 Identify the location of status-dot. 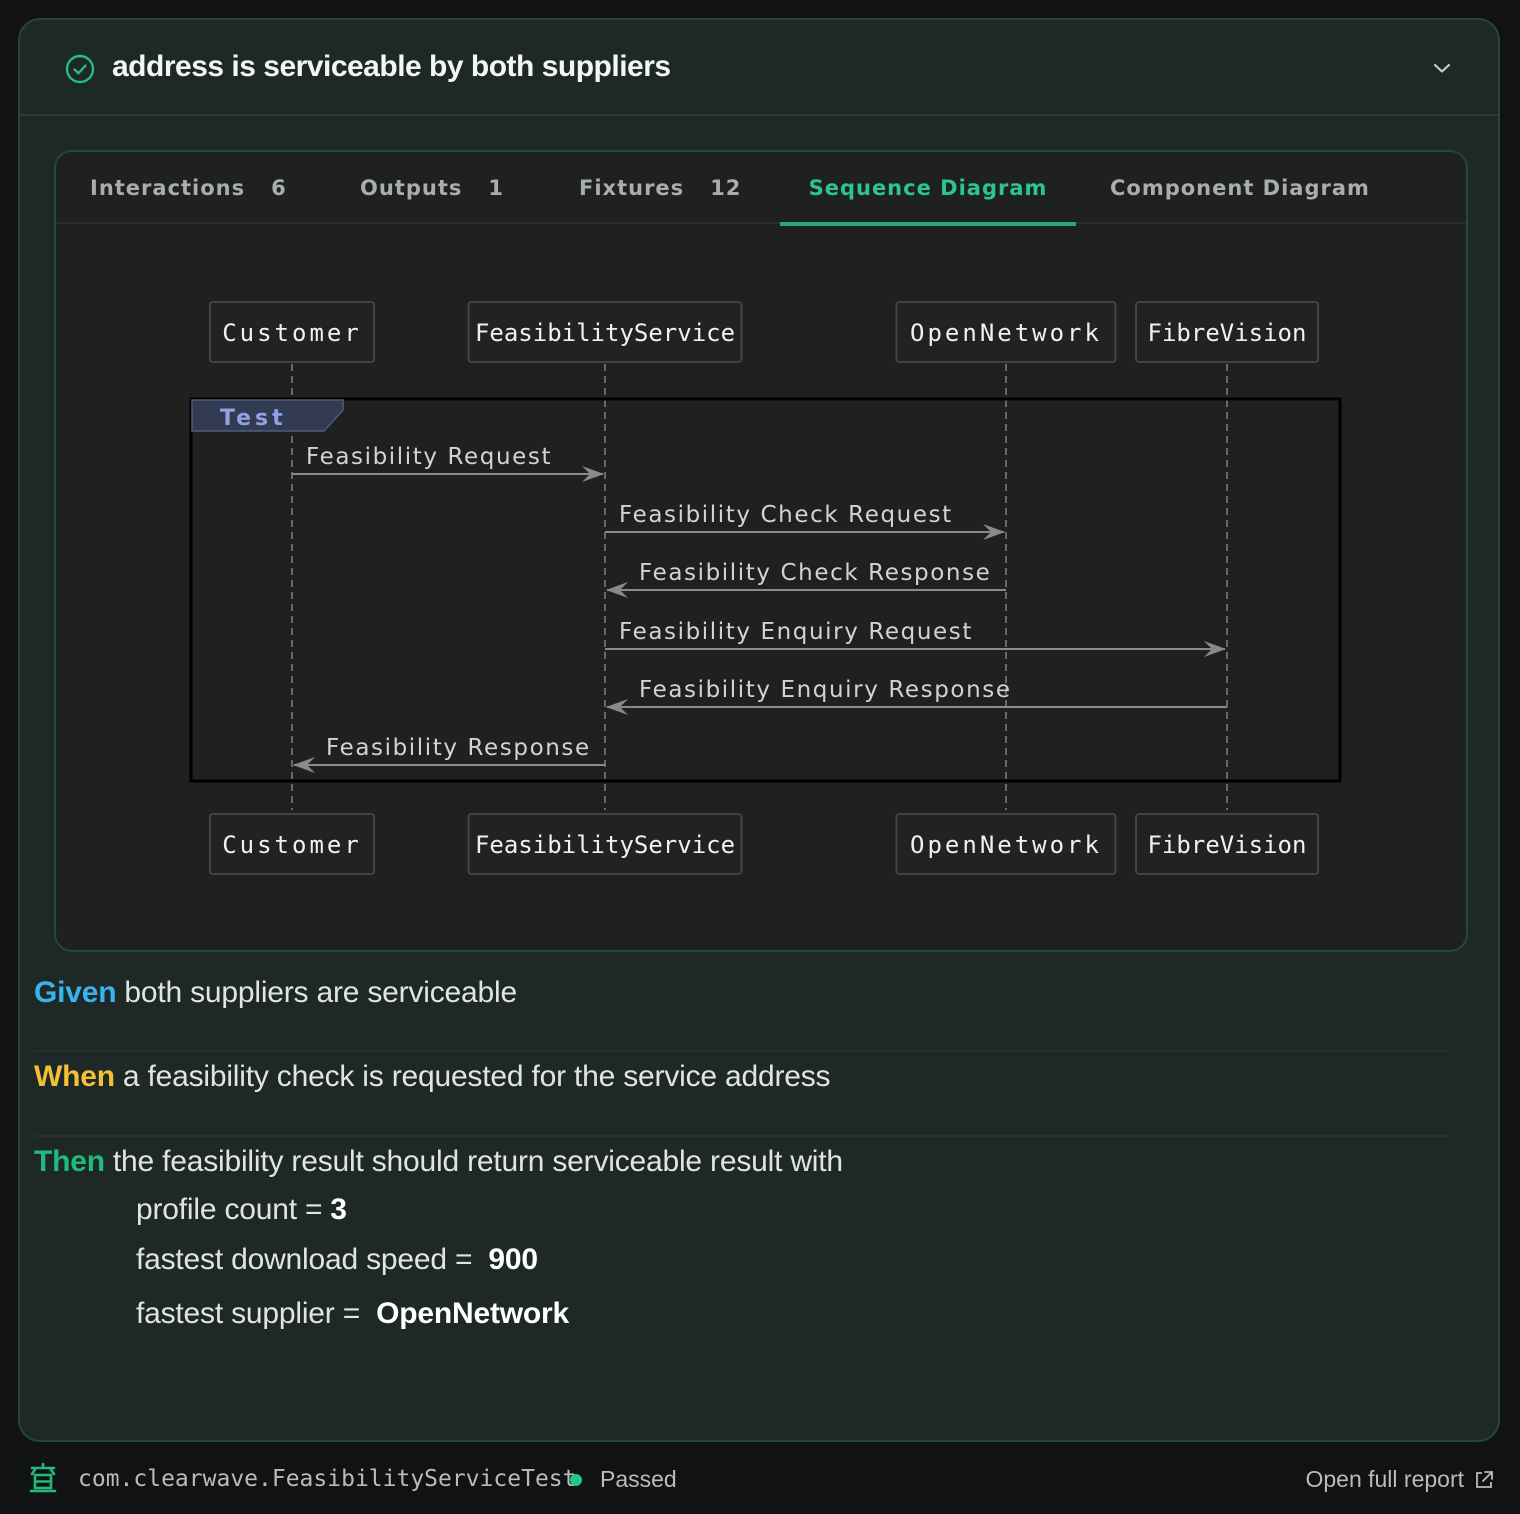
(576, 1480).